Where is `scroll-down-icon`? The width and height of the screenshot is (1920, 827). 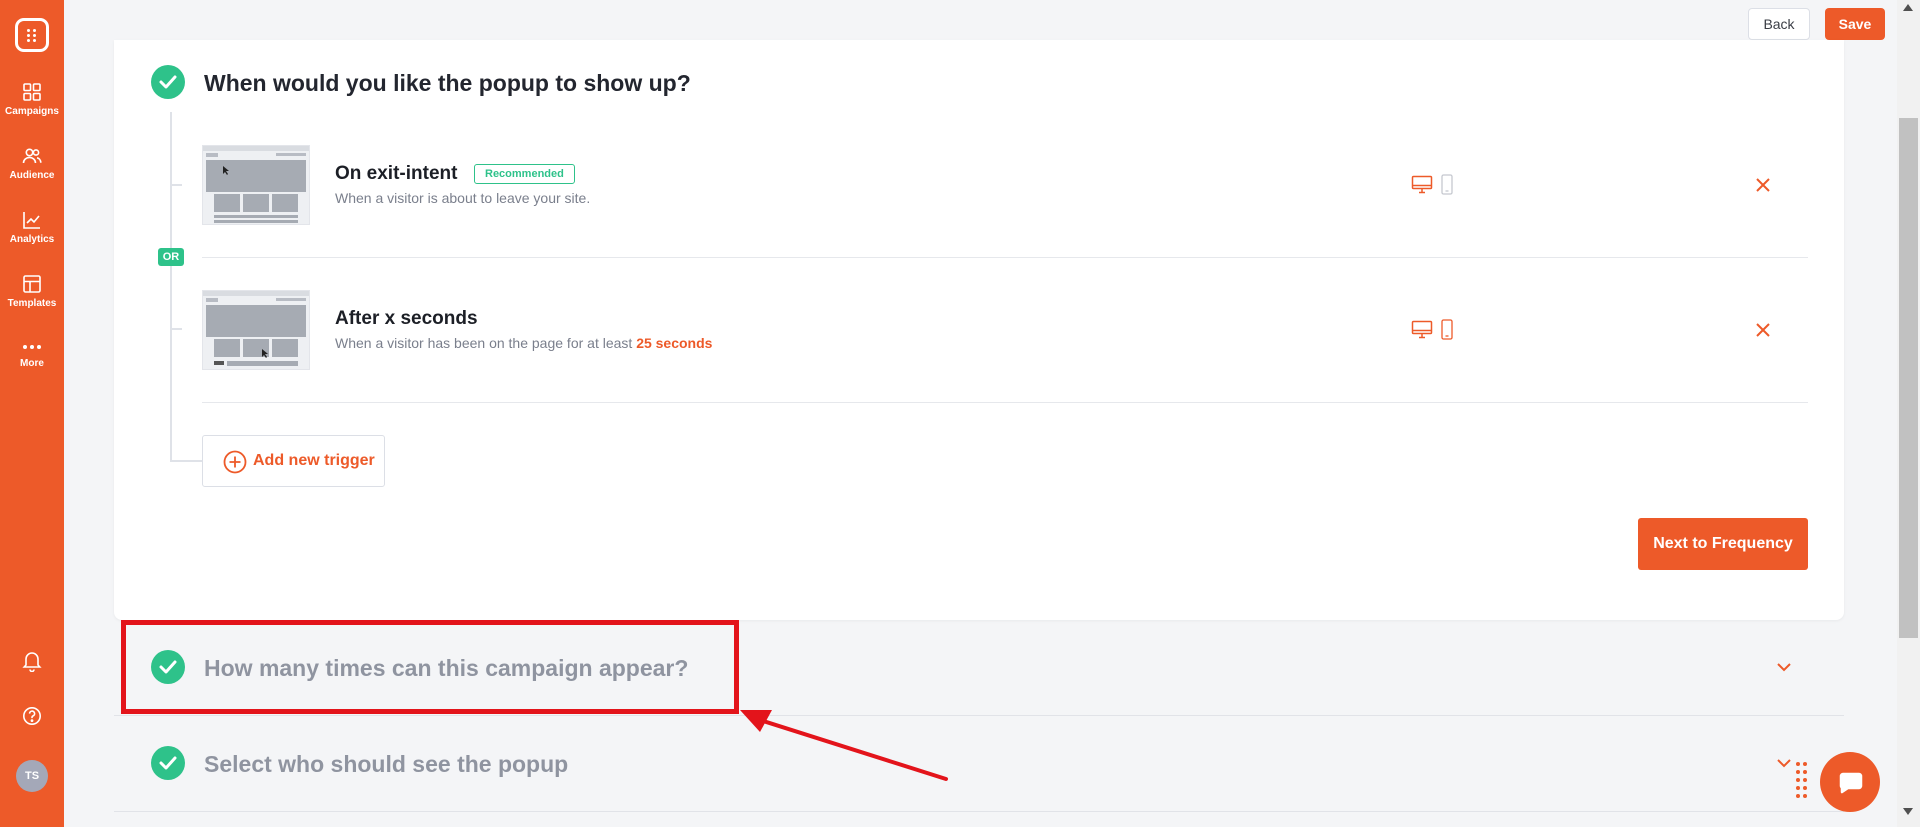 scroll-down-icon is located at coordinates (1908, 811).